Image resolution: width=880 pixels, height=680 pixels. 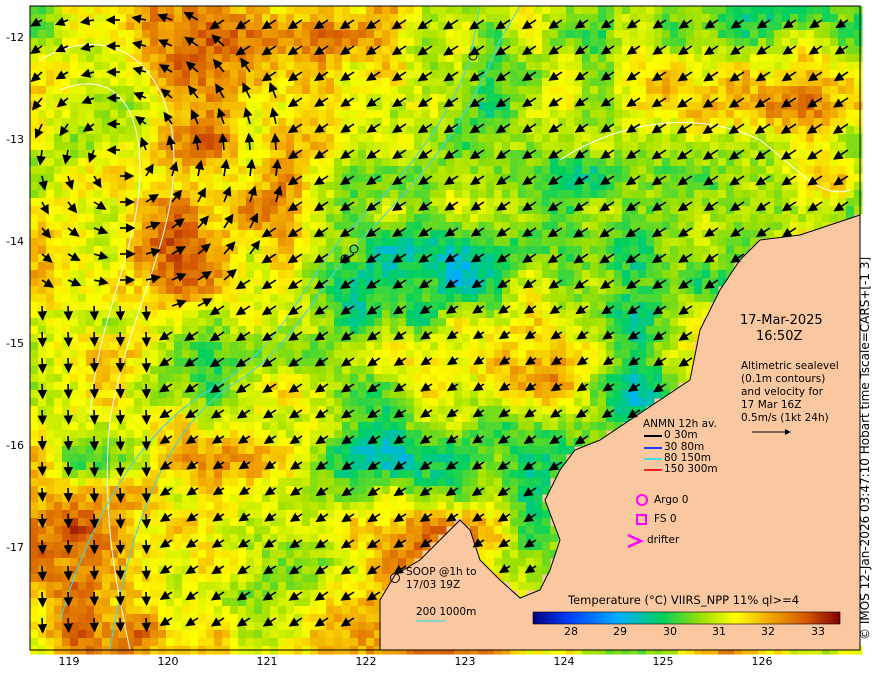 I want to click on y-tick: -13, so click(x=15, y=139).